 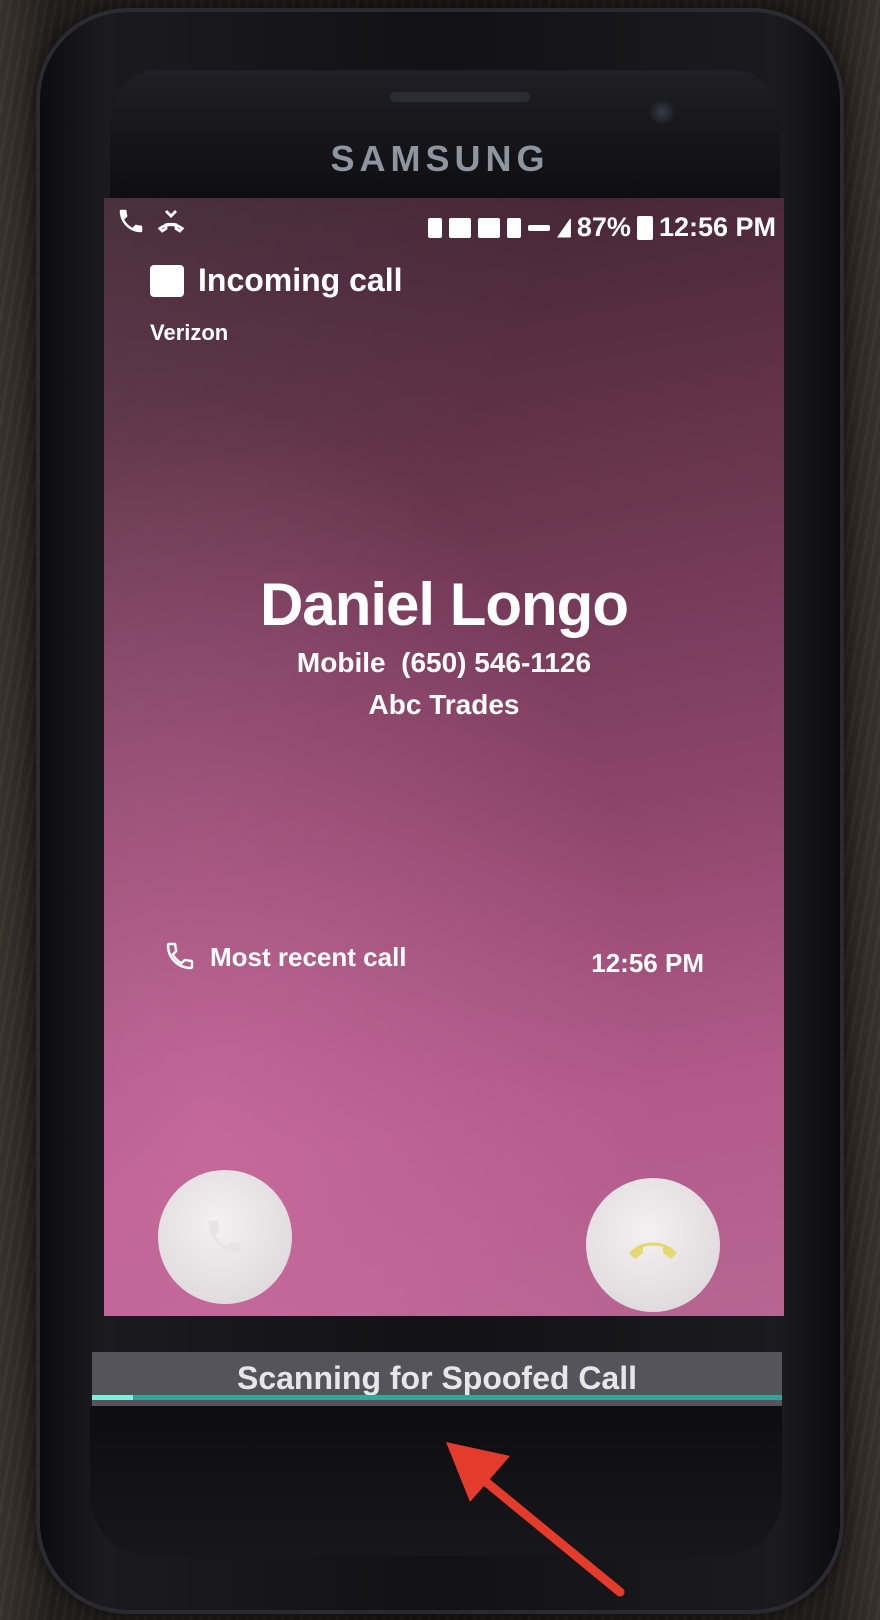 What do you see at coordinates (444, 704) in the screenshot?
I see `caller-organization: Abc Trades` at bounding box center [444, 704].